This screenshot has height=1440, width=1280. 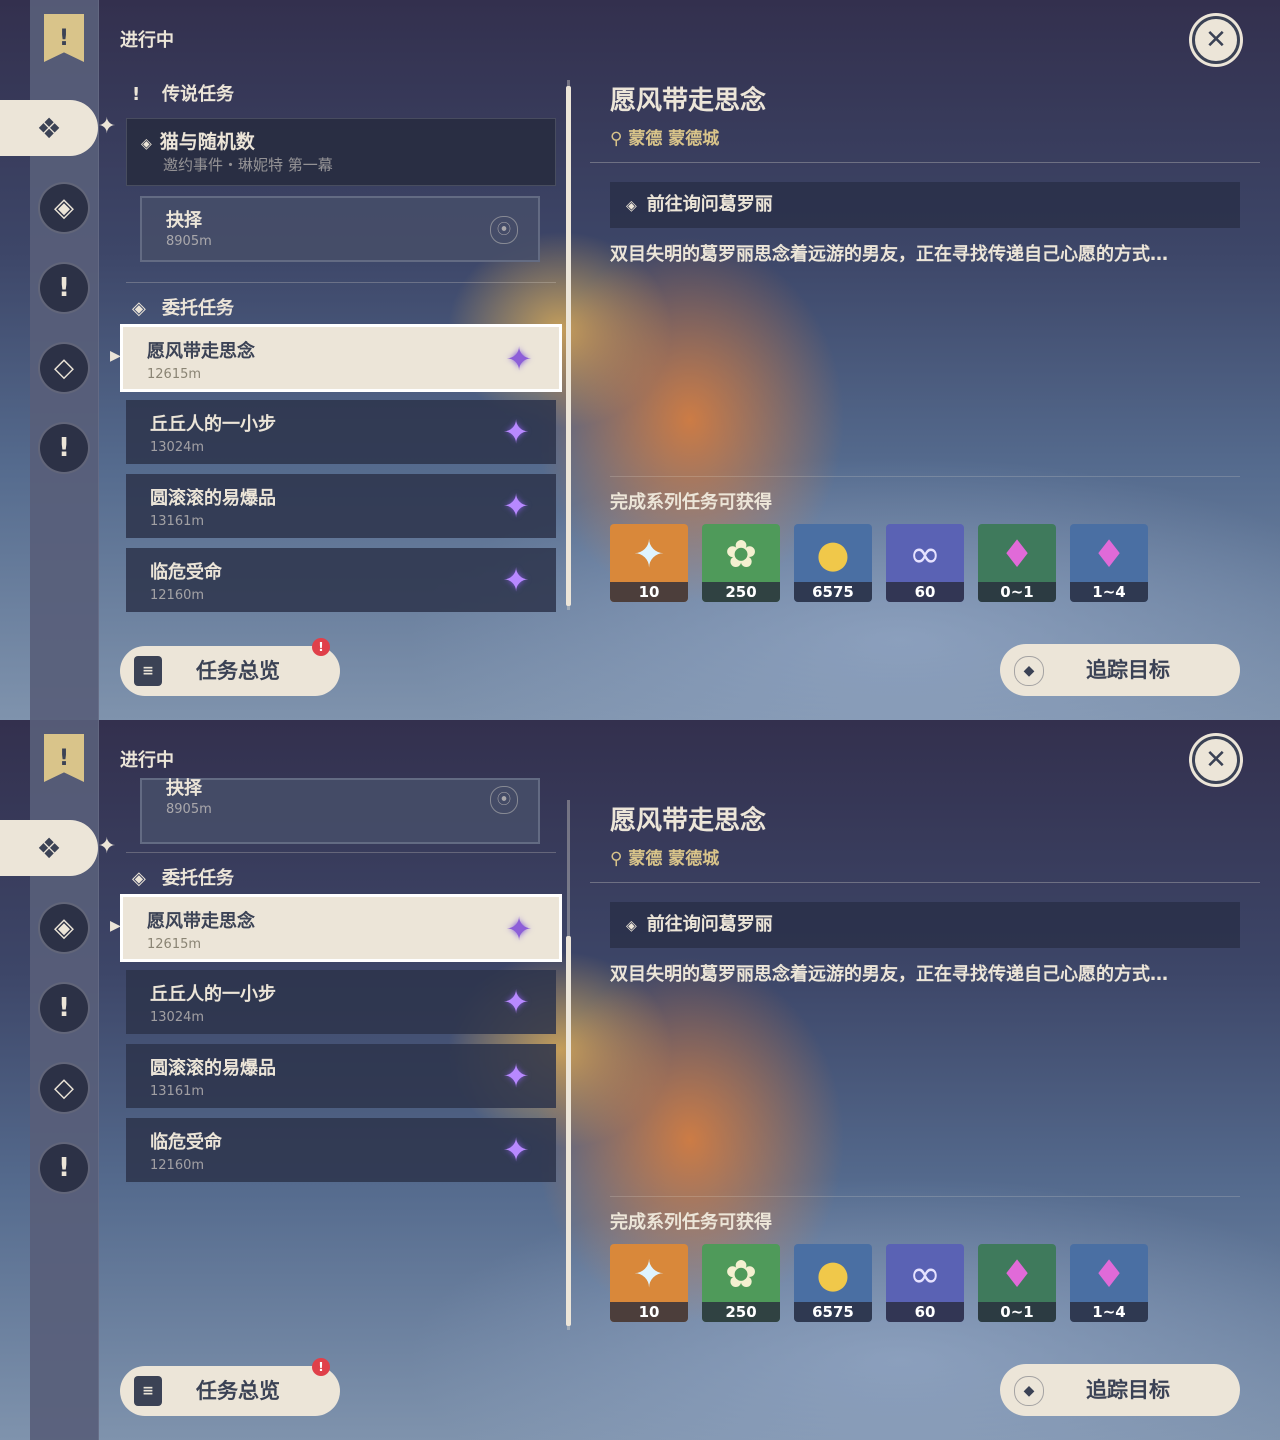 What do you see at coordinates (148, 1391) in the screenshot?
I see `quest-book-icon: ≡` at bounding box center [148, 1391].